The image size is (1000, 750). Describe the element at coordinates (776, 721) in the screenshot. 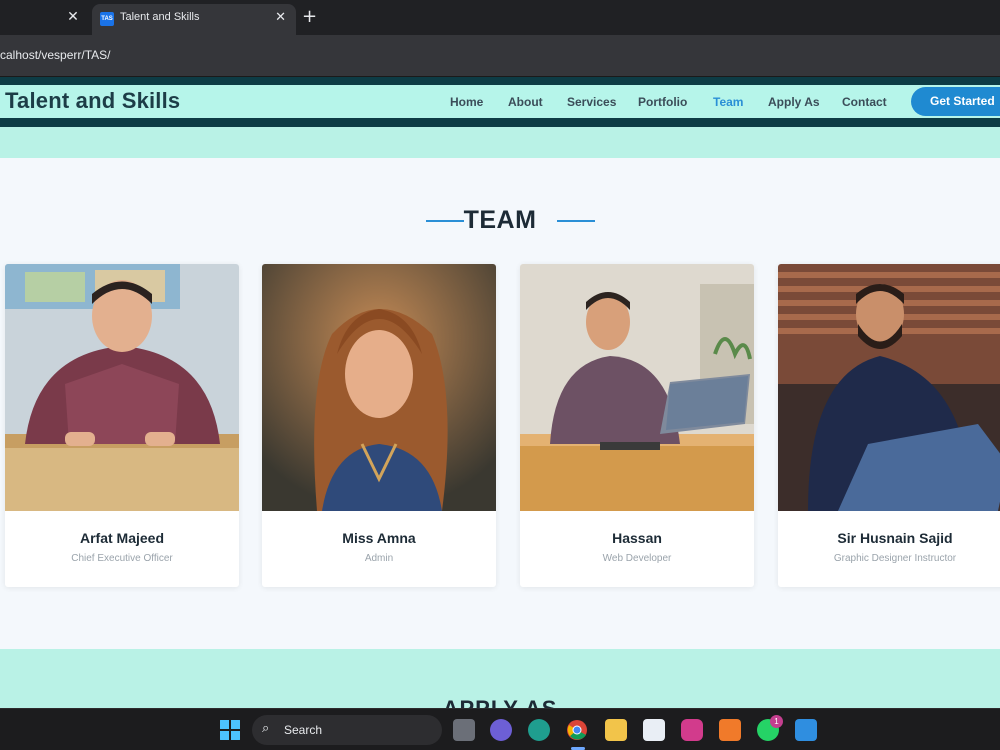

I see `whatsapp-badge: 1` at that location.